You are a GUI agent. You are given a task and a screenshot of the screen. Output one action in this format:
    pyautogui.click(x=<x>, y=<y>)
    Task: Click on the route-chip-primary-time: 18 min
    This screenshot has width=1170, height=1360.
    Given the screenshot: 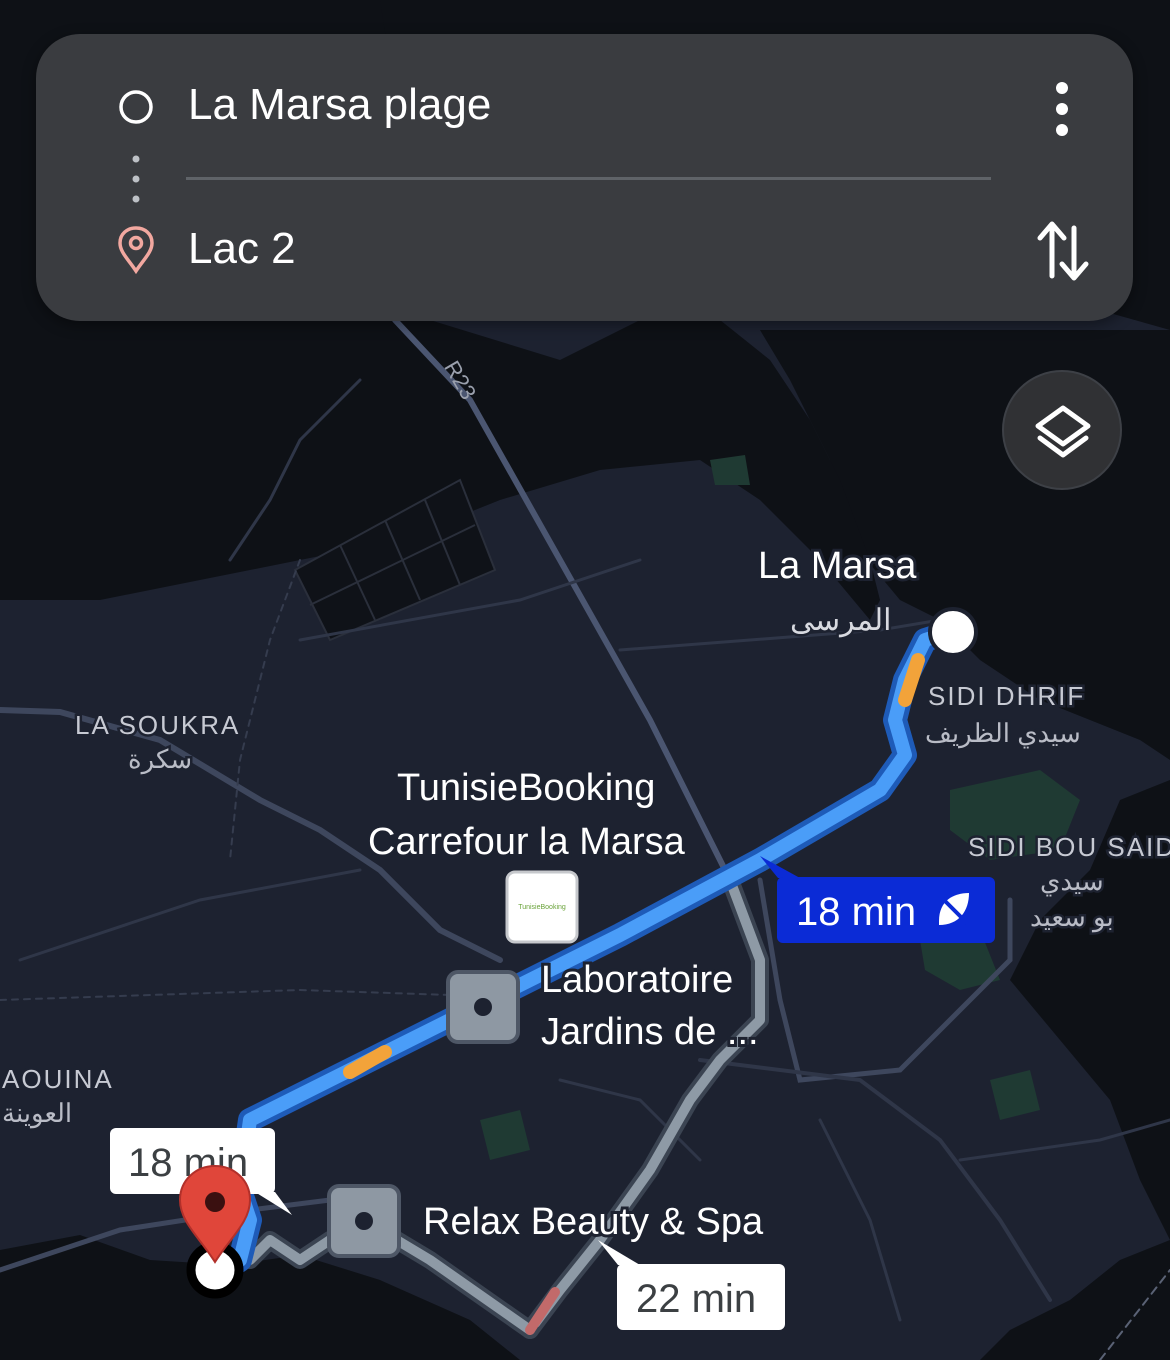 What is the action you would take?
    pyautogui.click(x=856, y=912)
    